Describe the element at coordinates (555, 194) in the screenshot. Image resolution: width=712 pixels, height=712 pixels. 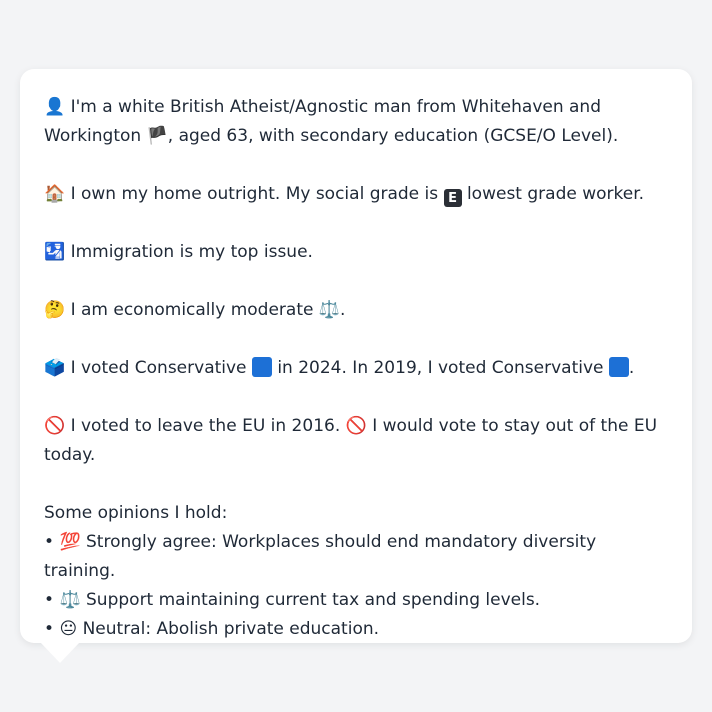
I see `grade-text: lowest grade worker.` at that location.